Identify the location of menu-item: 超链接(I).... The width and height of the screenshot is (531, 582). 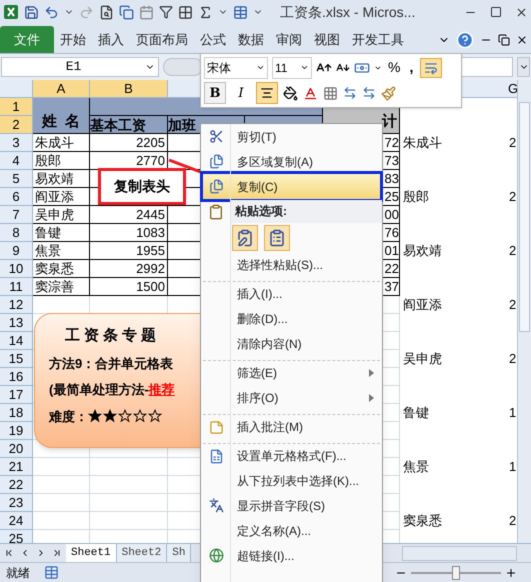
(291, 555).